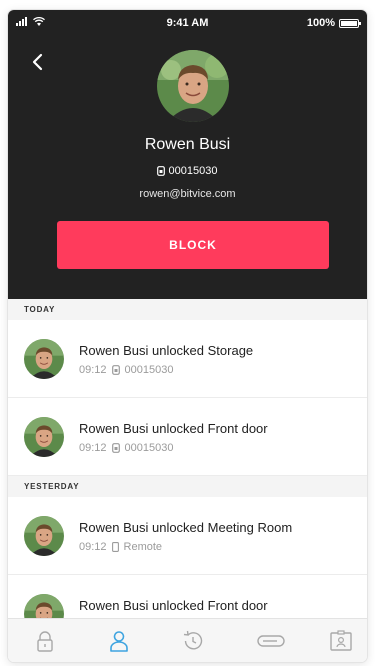 The height and width of the screenshot is (666, 375). What do you see at coordinates (320, 23) in the screenshot?
I see `battery-percent: 100%` at bounding box center [320, 23].